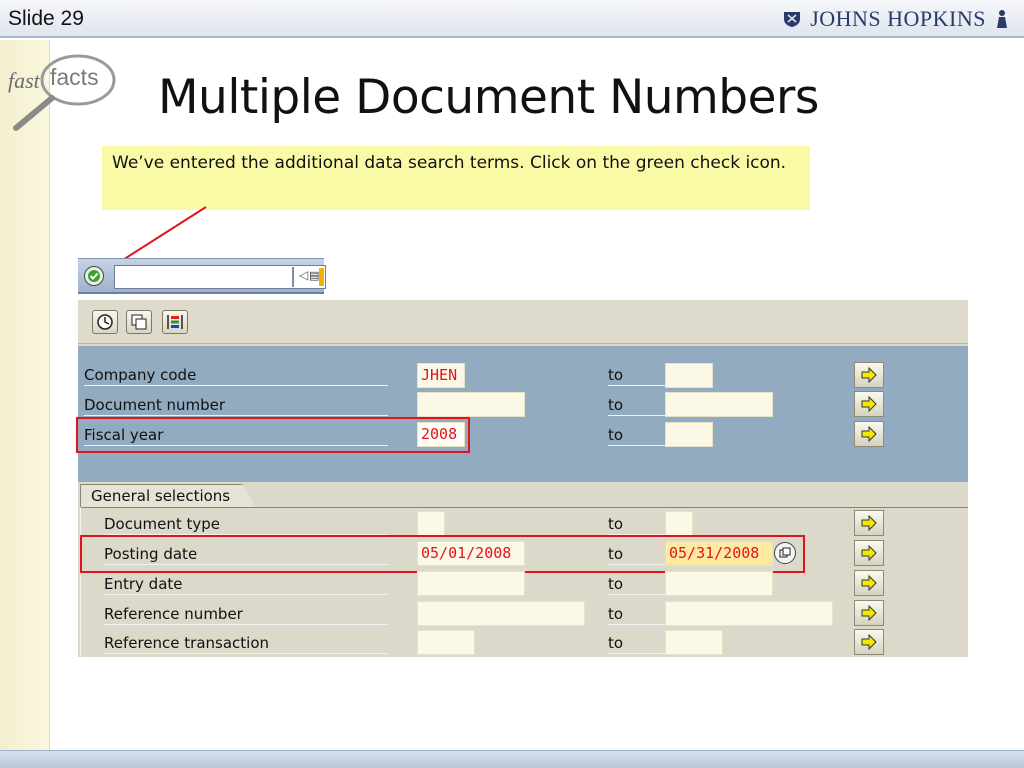  Describe the element at coordinates (749, 613) in the screenshot. I see `reference-number-to-field` at that location.